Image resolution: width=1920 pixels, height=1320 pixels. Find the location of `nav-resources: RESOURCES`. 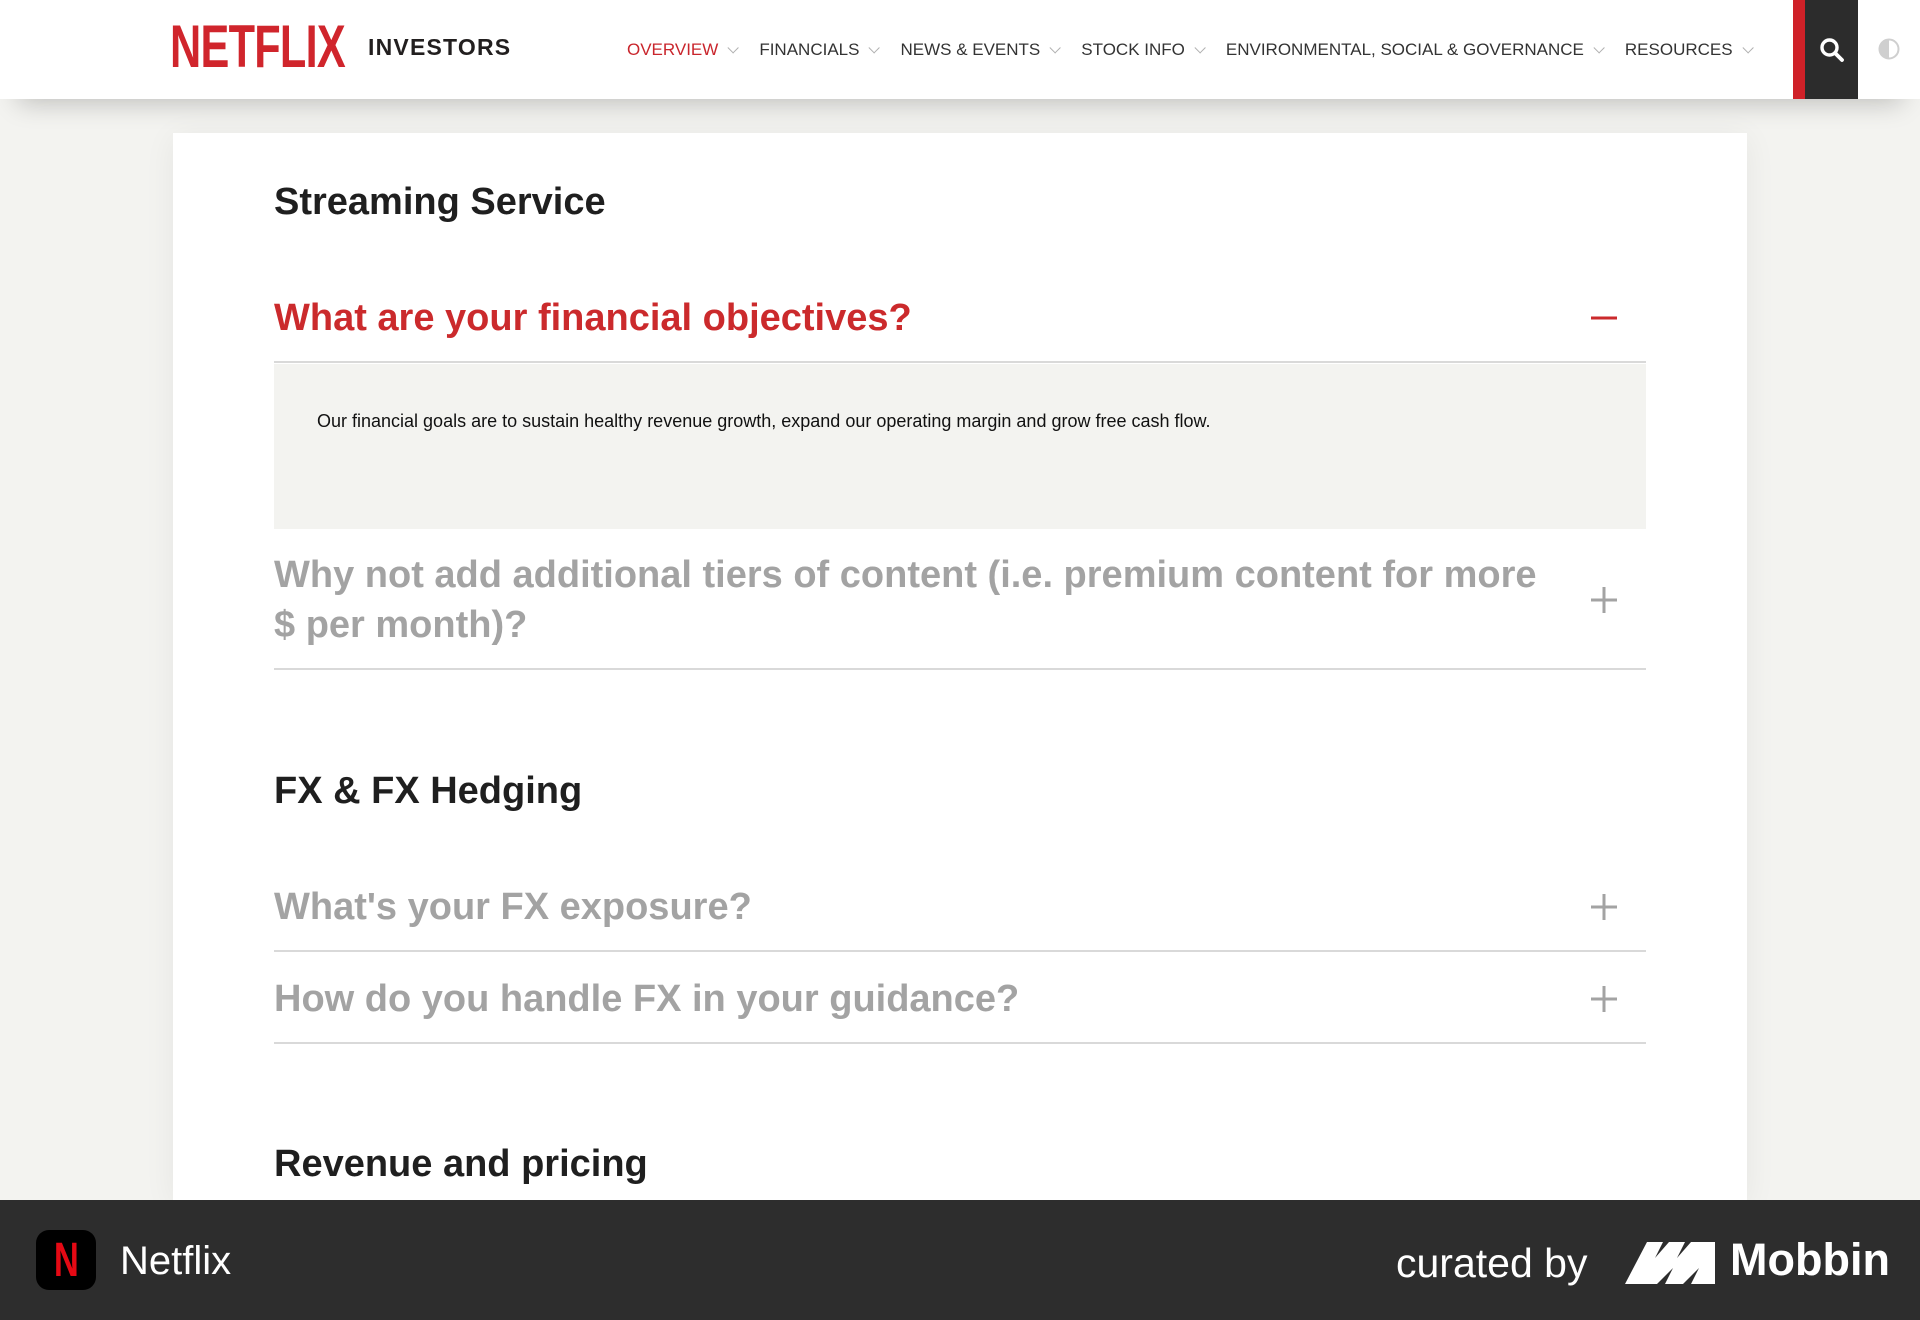

nav-resources: RESOURCES is located at coordinates (1689, 49).